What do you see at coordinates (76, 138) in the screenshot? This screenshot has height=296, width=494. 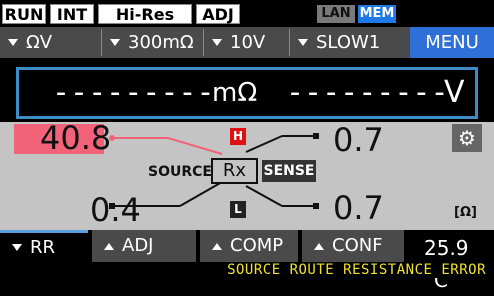 I see `source-high-value: 40.8` at bounding box center [76, 138].